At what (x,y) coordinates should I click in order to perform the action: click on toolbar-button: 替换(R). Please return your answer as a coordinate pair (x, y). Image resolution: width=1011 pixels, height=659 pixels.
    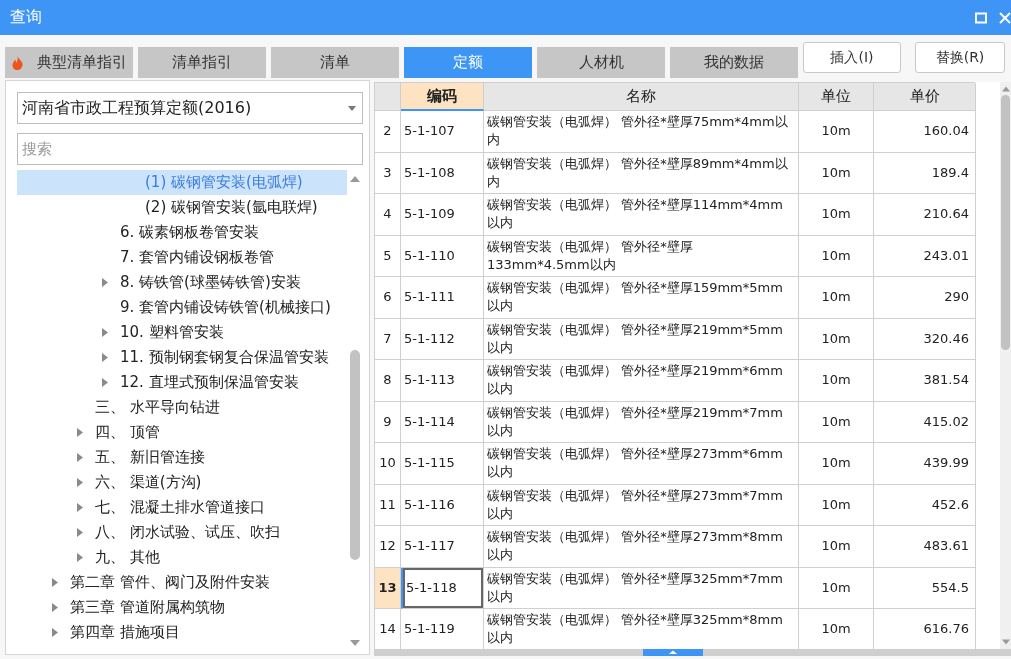
    Looking at the image, I should click on (960, 57).